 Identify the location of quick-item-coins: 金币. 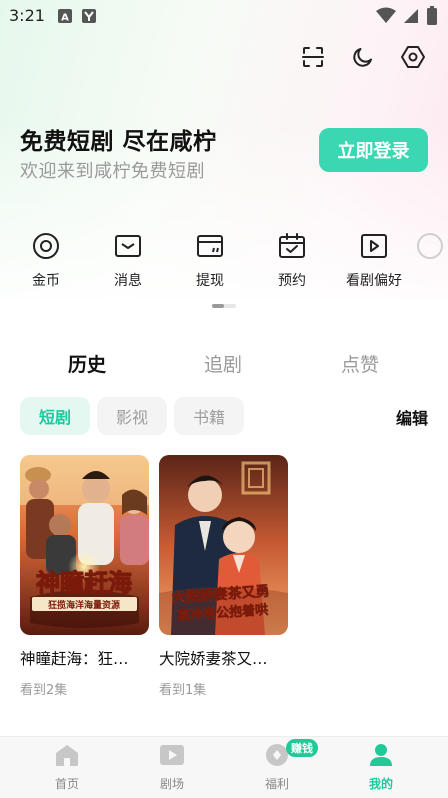
(46, 260).